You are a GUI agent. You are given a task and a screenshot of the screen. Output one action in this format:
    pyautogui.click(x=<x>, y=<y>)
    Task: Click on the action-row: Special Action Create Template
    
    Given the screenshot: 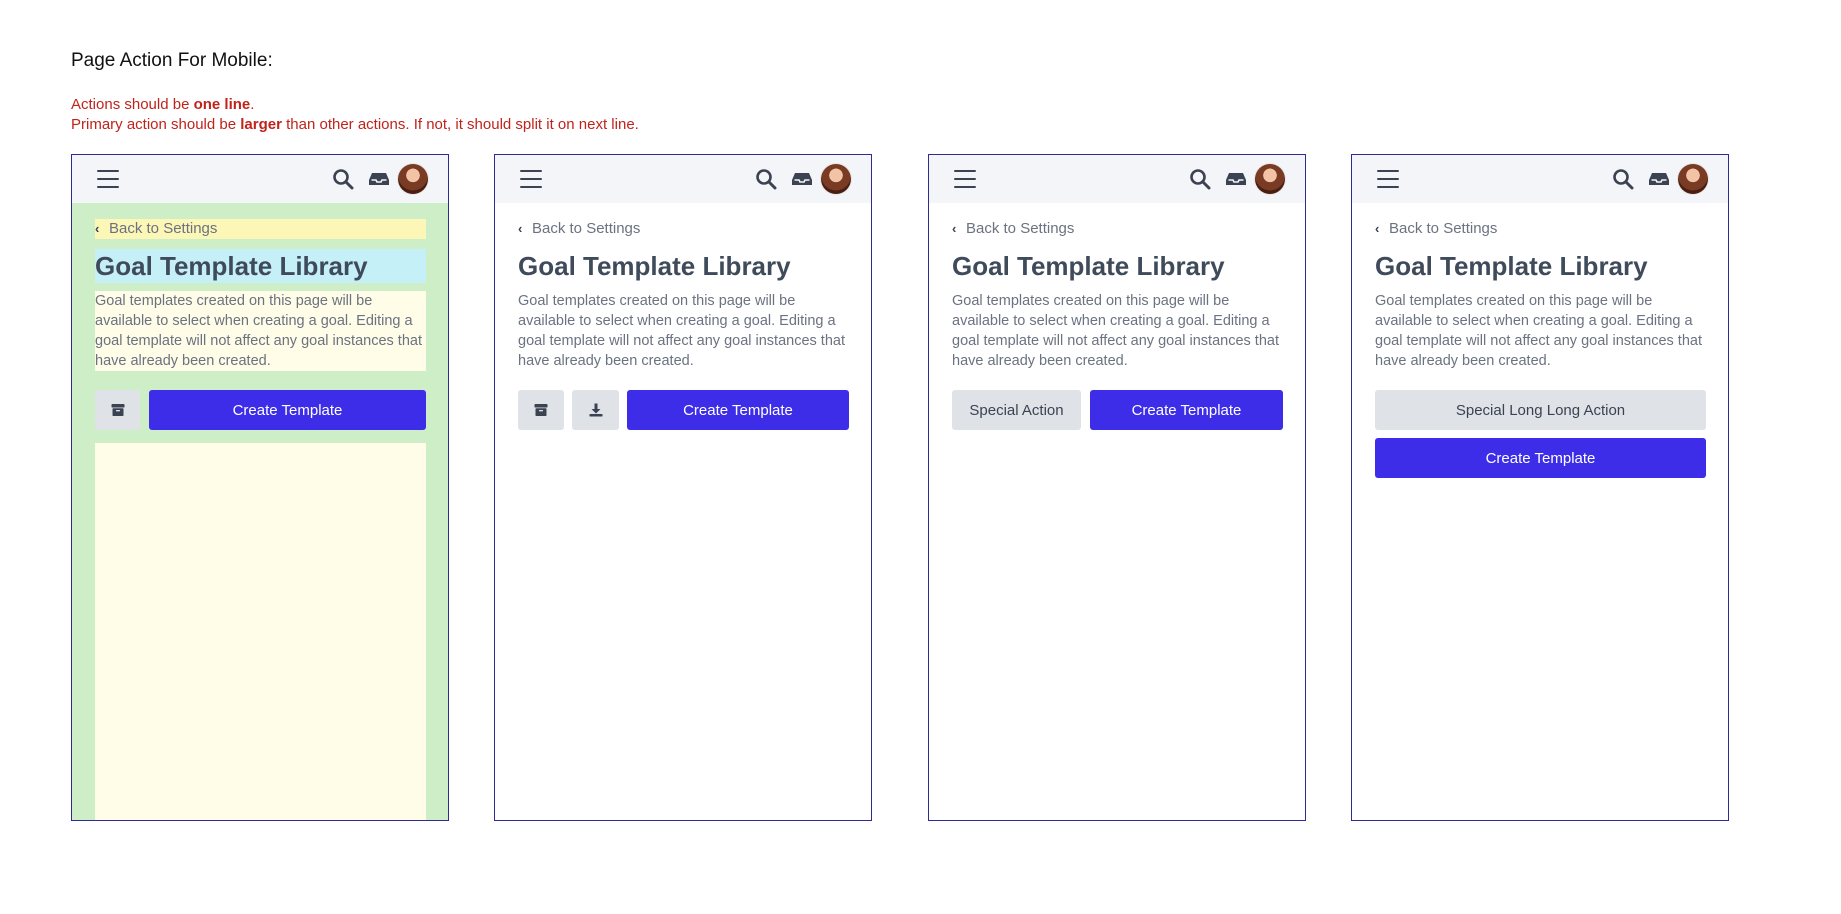 What is the action you would take?
    pyautogui.click(x=1117, y=410)
    